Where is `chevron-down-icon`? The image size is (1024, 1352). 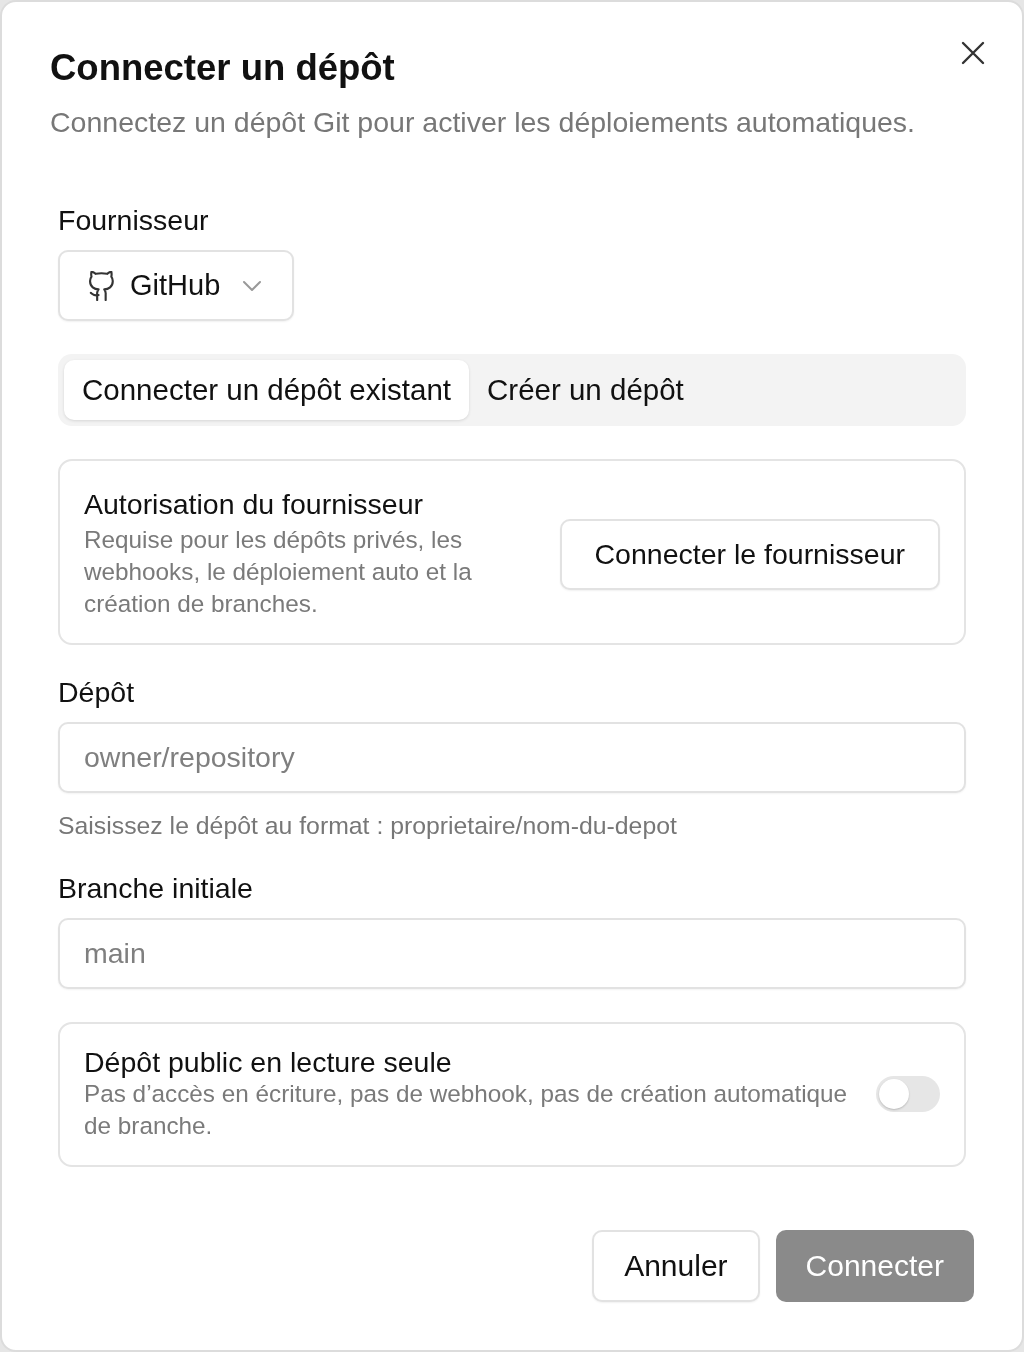 chevron-down-icon is located at coordinates (252, 285).